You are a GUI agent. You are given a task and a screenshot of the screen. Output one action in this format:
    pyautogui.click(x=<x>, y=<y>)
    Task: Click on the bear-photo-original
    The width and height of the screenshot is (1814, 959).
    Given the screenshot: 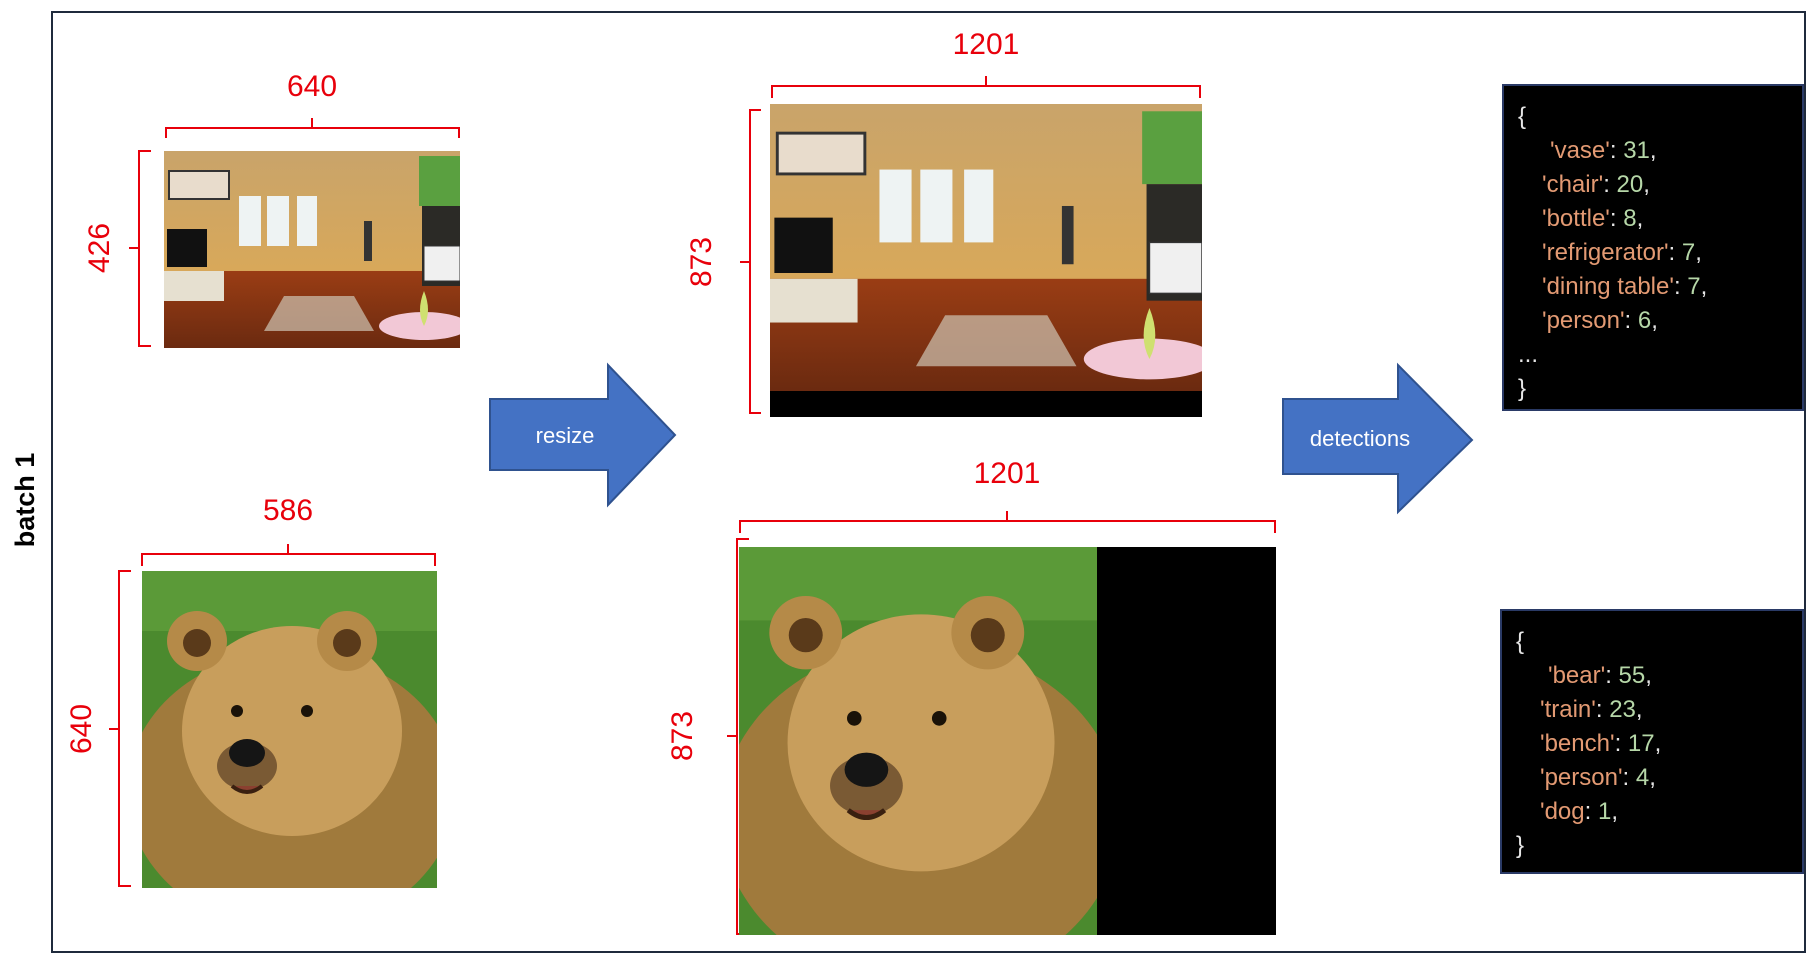 What is the action you would take?
    pyautogui.click(x=289, y=729)
    